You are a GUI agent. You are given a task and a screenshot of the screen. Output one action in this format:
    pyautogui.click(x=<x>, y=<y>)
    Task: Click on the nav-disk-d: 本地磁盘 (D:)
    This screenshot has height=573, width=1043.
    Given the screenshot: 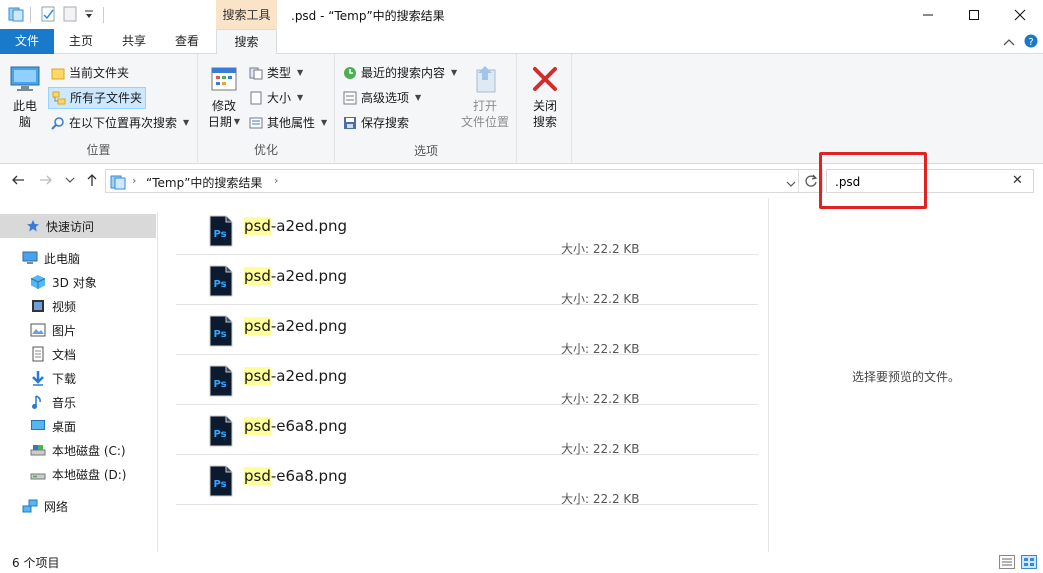 What is the action you would take?
    pyautogui.click(x=78, y=474)
    